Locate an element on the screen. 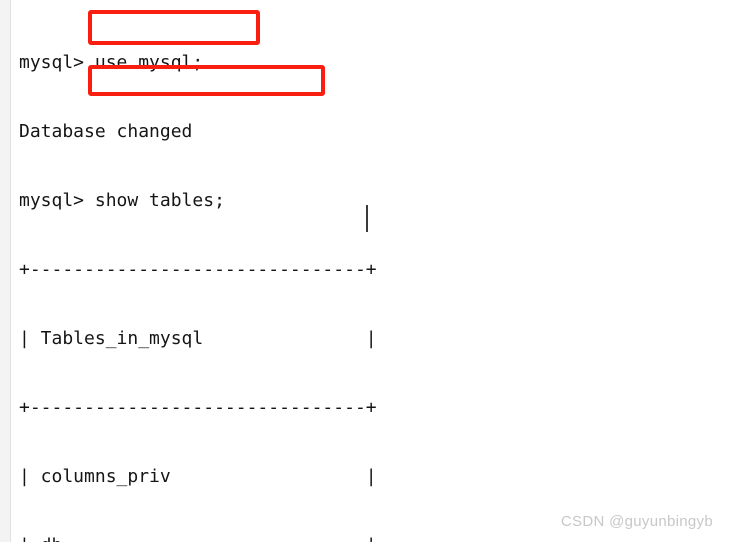 This screenshot has height=542, width=733. terminal-line: | Tables_in_mysql | is located at coordinates (198, 338).